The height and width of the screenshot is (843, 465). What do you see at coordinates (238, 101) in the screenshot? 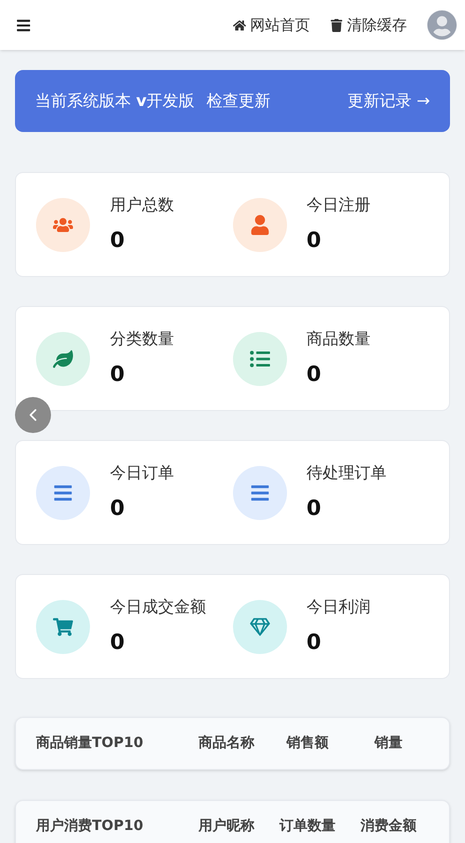
I see `check-update-link: 检查更新` at bounding box center [238, 101].